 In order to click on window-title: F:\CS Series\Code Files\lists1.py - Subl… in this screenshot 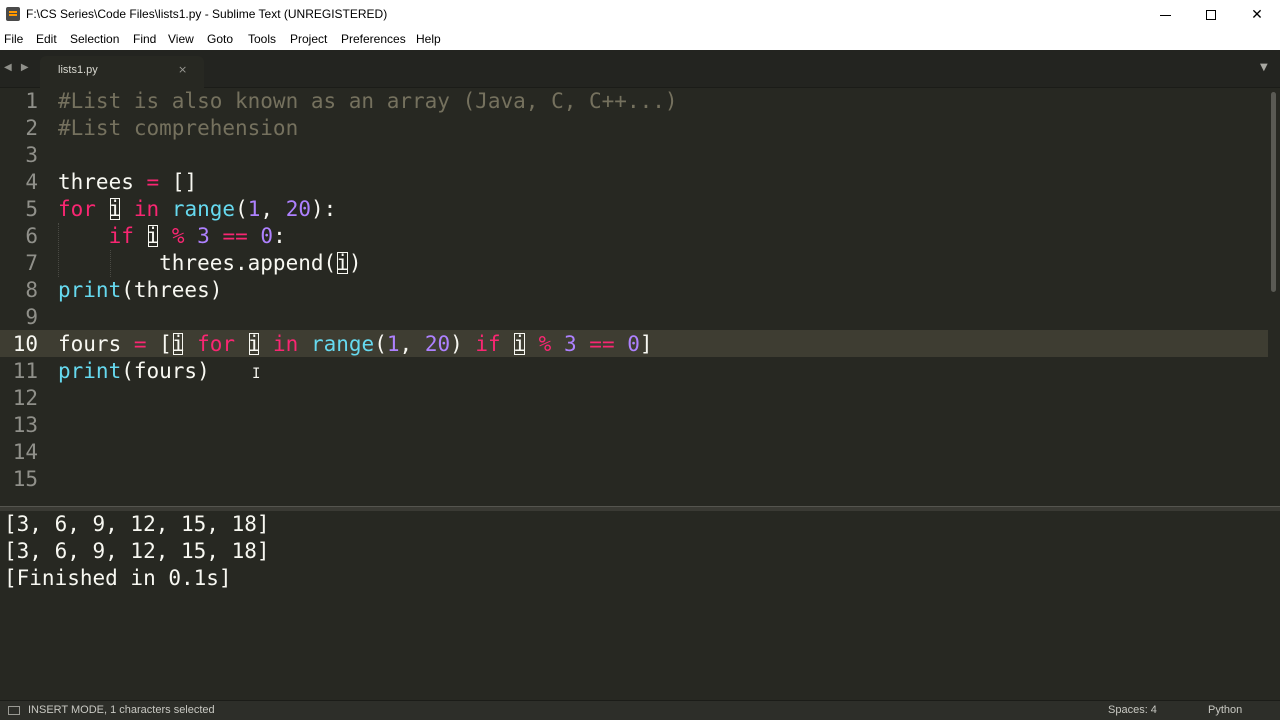, I will do `click(207, 14)`.